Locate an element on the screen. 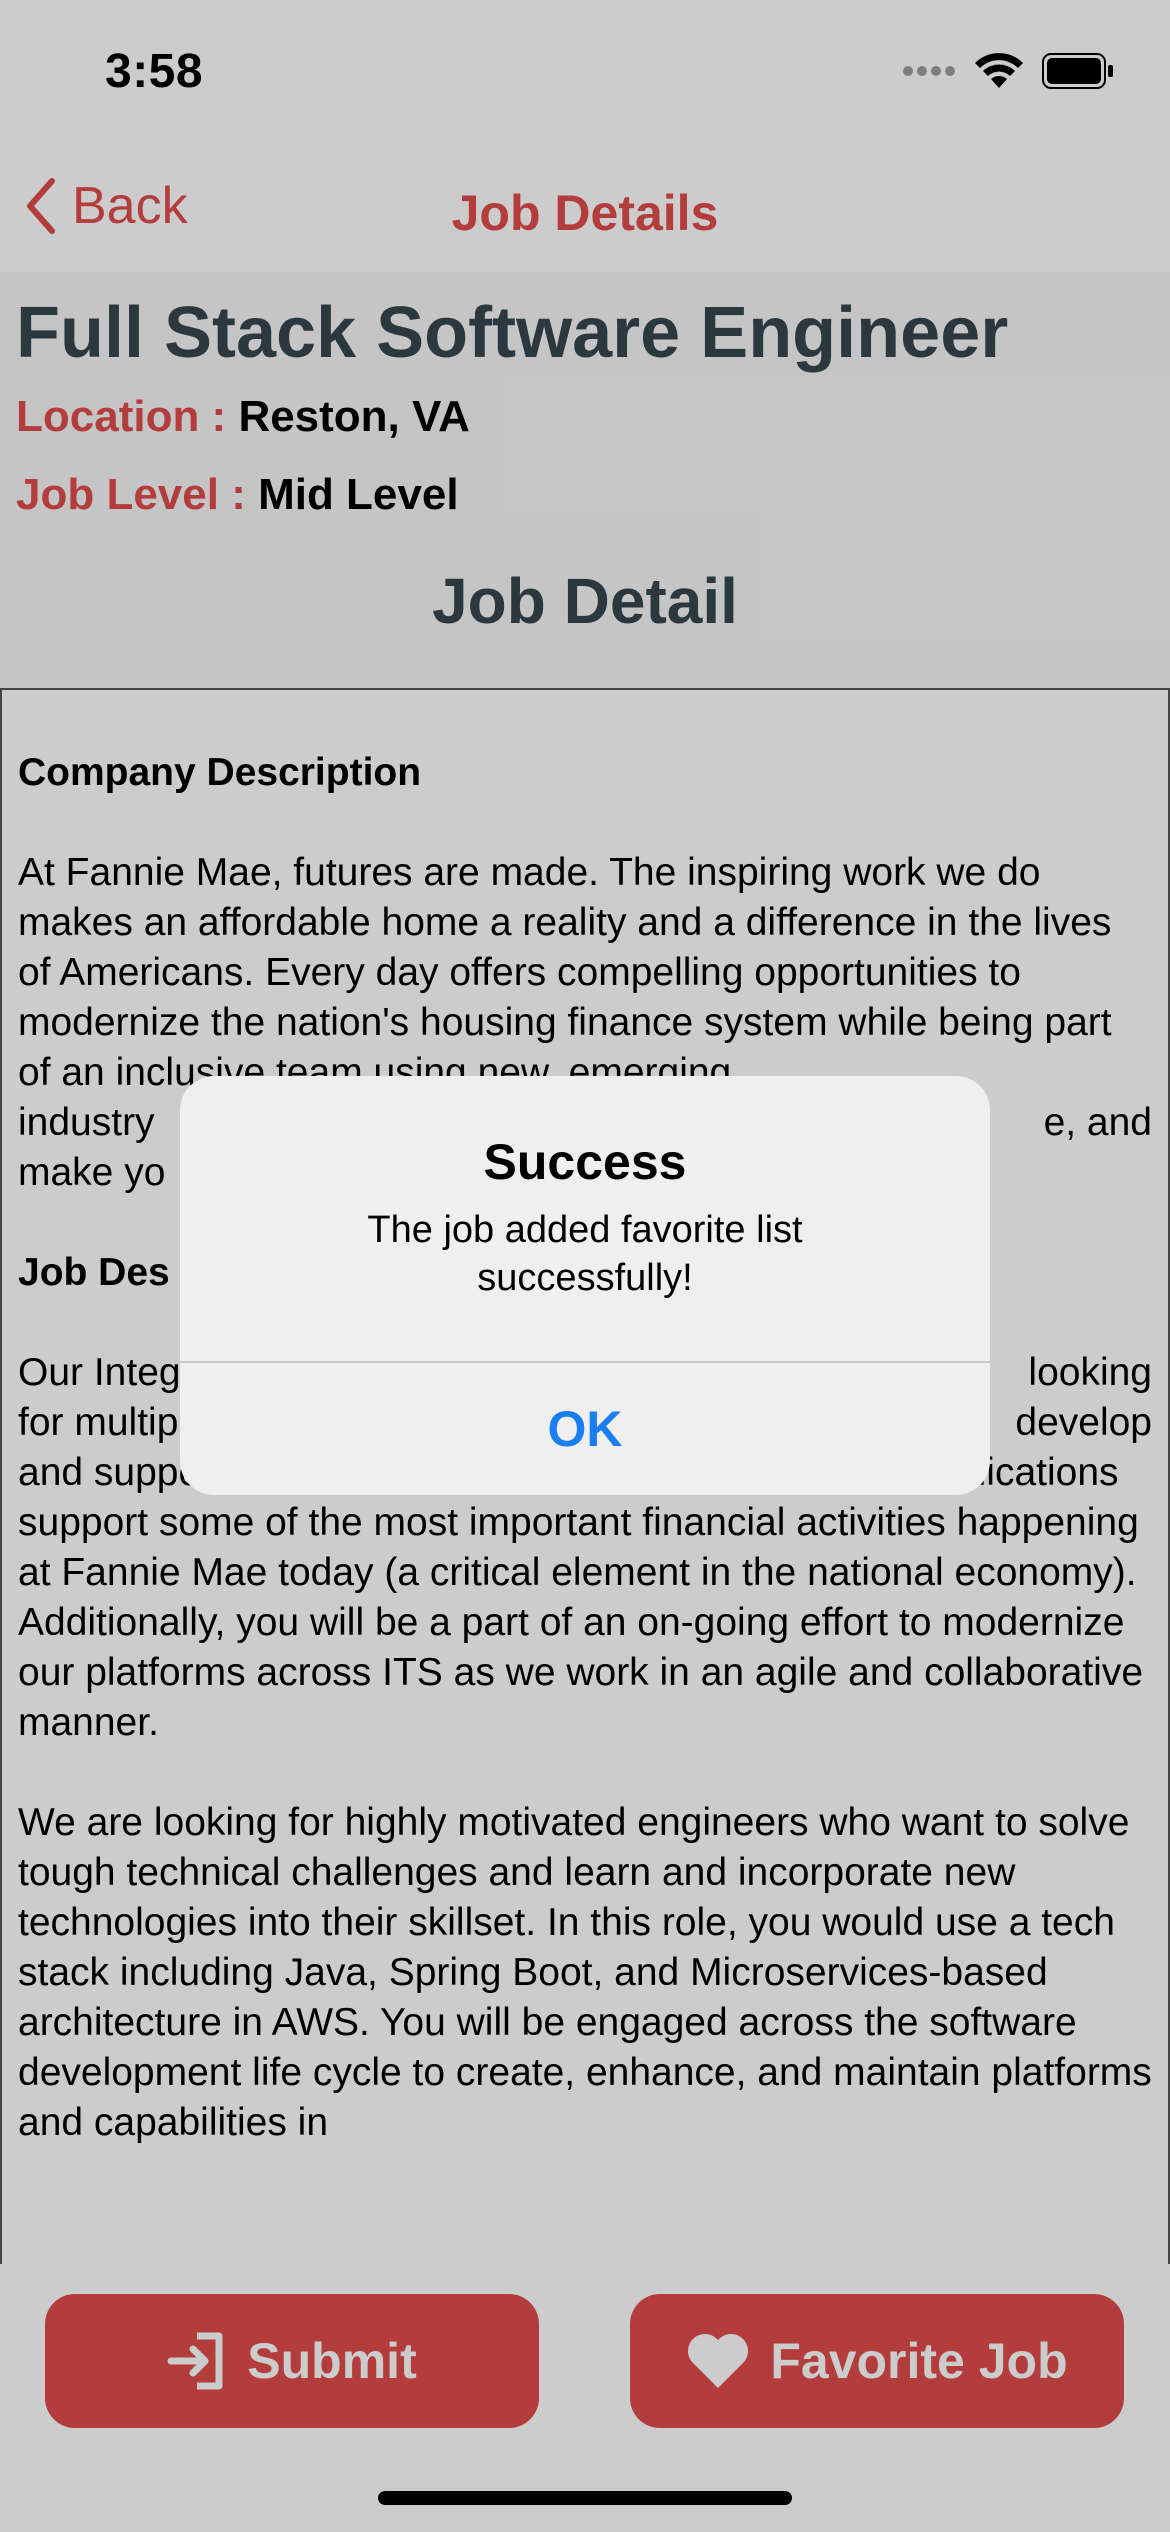 The image size is (1170, 2532). alert-title: Success is located at coordinates (585, 1162).